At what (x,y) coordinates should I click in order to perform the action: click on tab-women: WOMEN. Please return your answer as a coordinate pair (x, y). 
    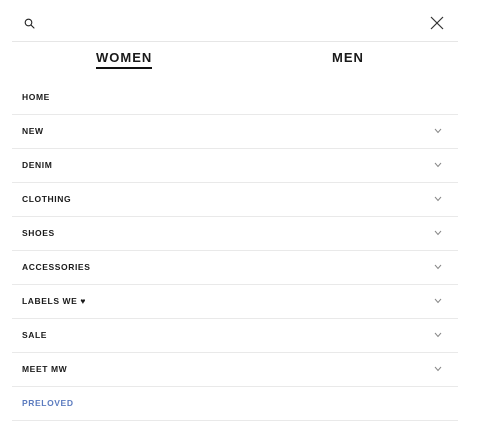
    Looking at the image, I should click on (124, 59).